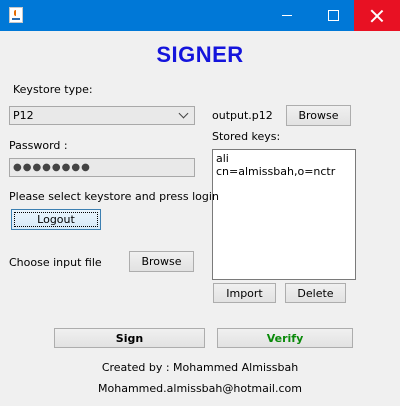 The width and height of the screenshot is (400, 406). I want to click on keystore-browse-button: Browse, so click(318, 115).